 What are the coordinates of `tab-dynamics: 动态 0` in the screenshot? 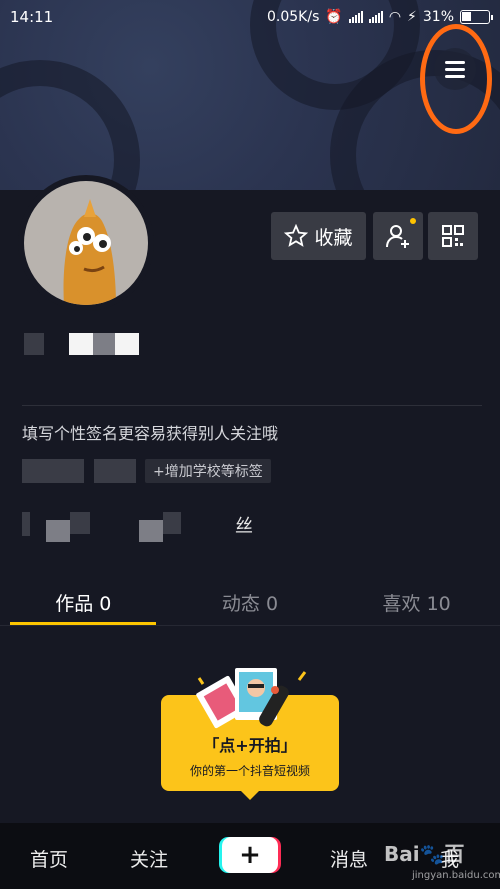 It's located at (250, 602).